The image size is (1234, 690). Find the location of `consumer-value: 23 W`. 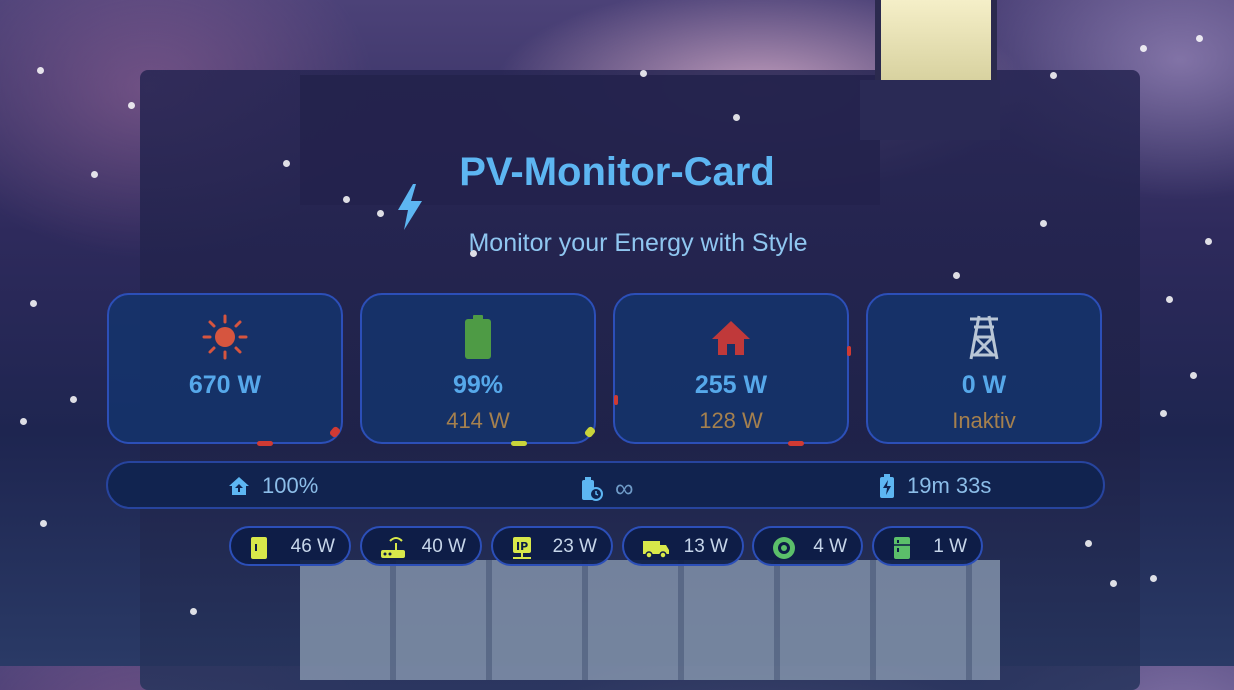

consumer-value: 23 W is located at coordinates (574, 546).